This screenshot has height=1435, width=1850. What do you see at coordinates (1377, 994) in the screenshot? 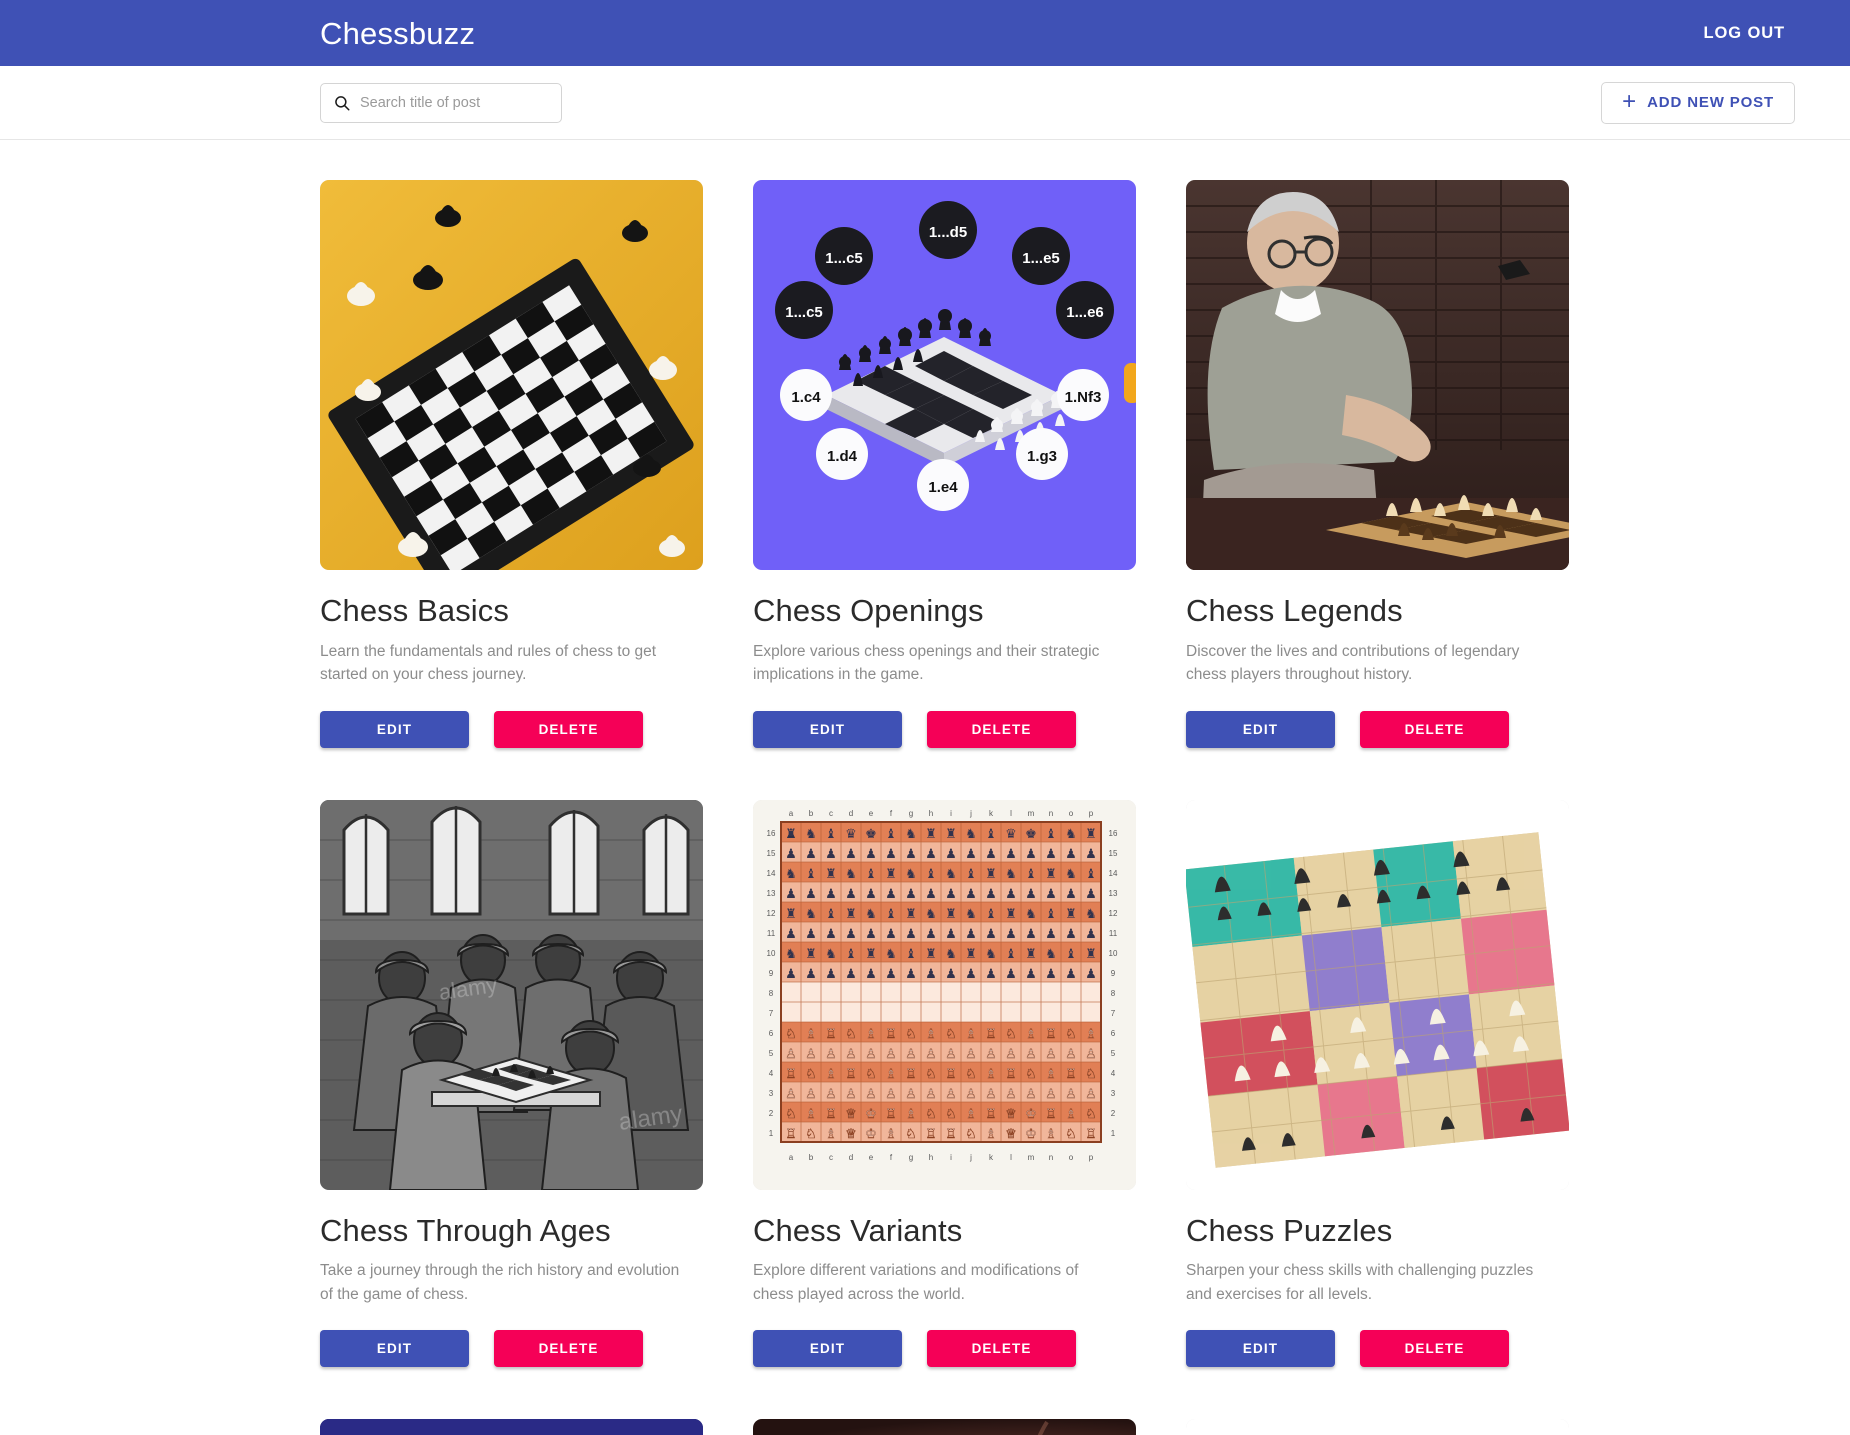
I see `post-thumbnail-chess-puzzles` at bounding box center [1377, 994].